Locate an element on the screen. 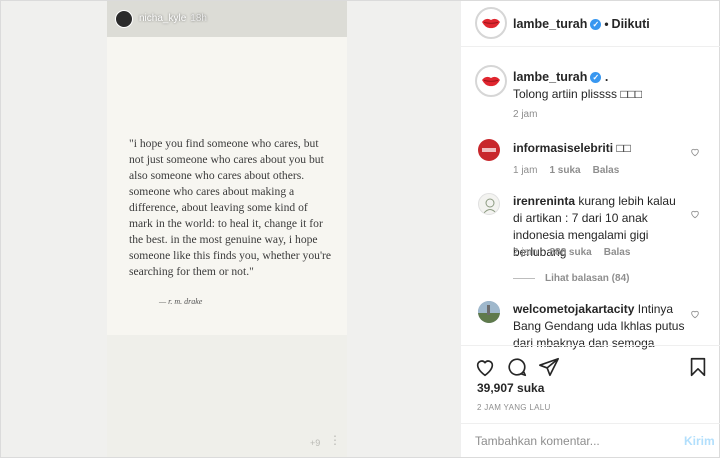  comment-meta: 1 jam 1 suka Balas is located at coordinates (572, 170).